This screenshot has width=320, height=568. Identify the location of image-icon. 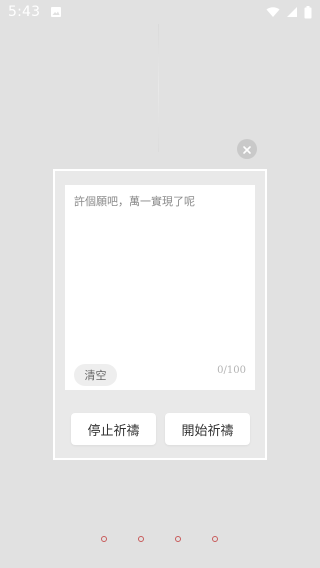
(56, 12).